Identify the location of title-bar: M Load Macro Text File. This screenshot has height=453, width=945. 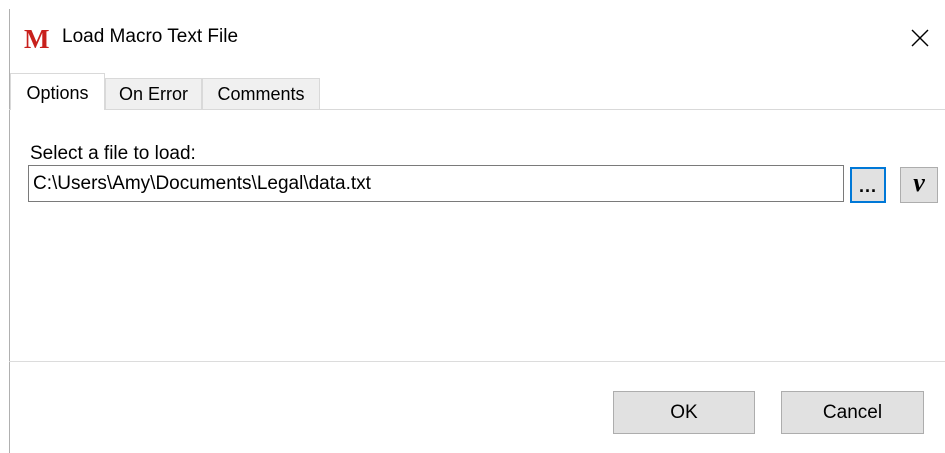
(477, 37).